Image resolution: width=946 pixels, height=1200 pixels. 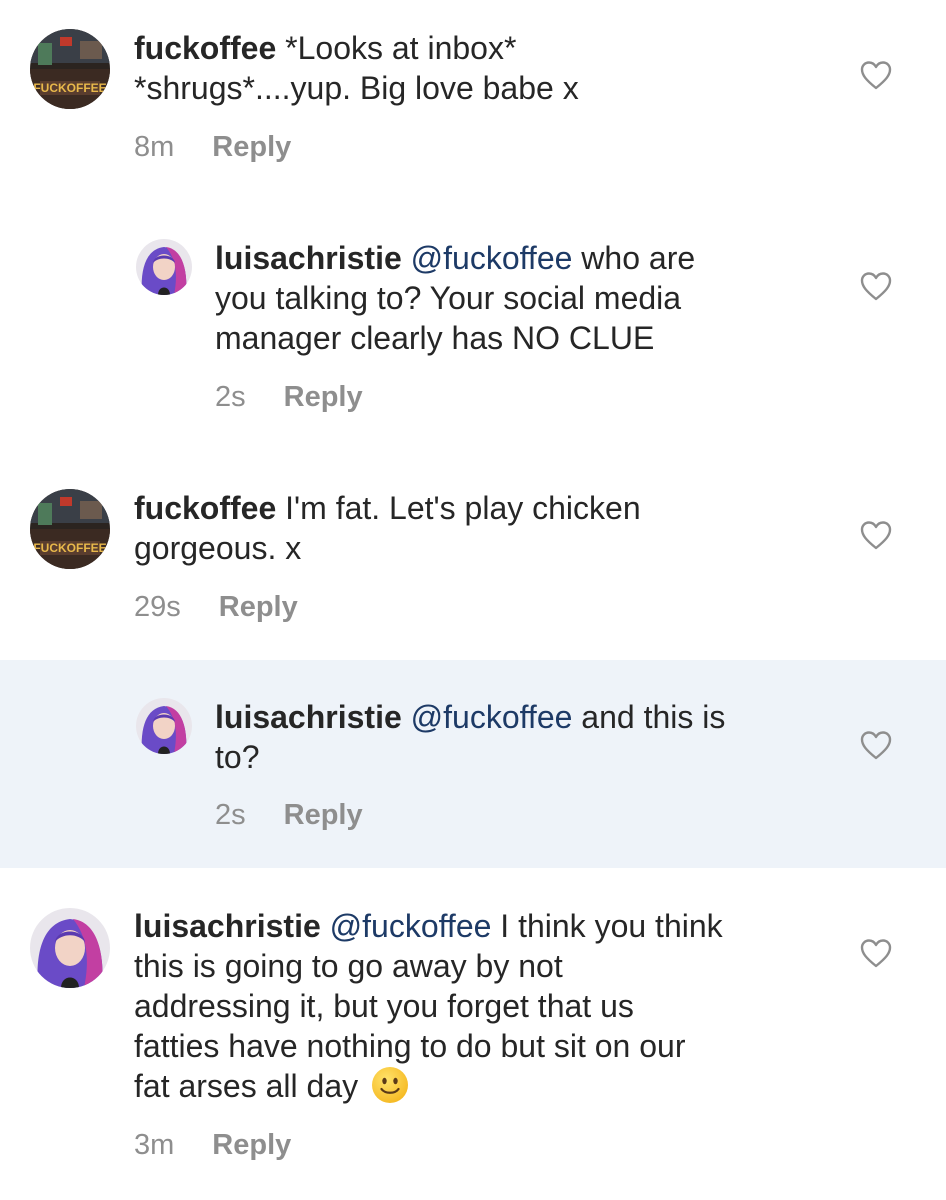 What do you see at coordinates (638, 258) in the screenshot?
I see `comment-line: who are` at bounding box center [638, 258].